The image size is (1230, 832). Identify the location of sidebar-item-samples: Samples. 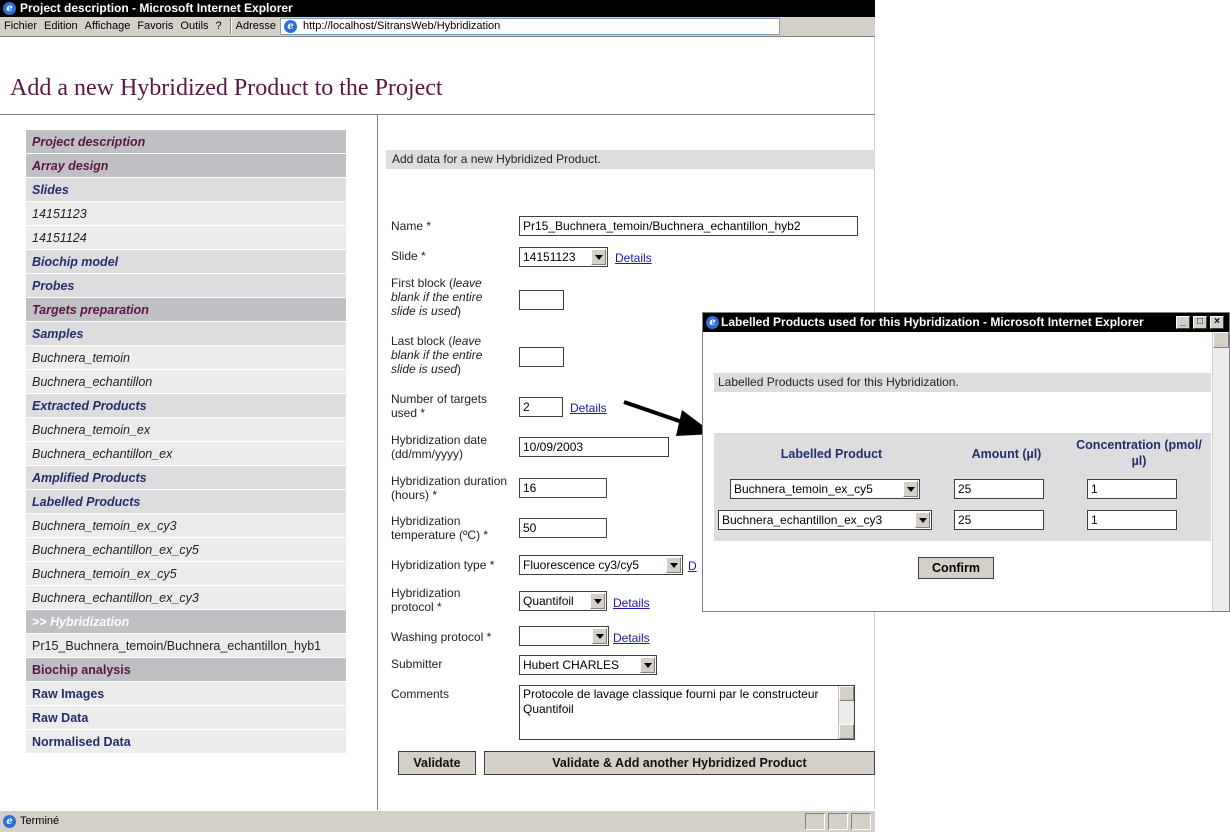
(186, 334).